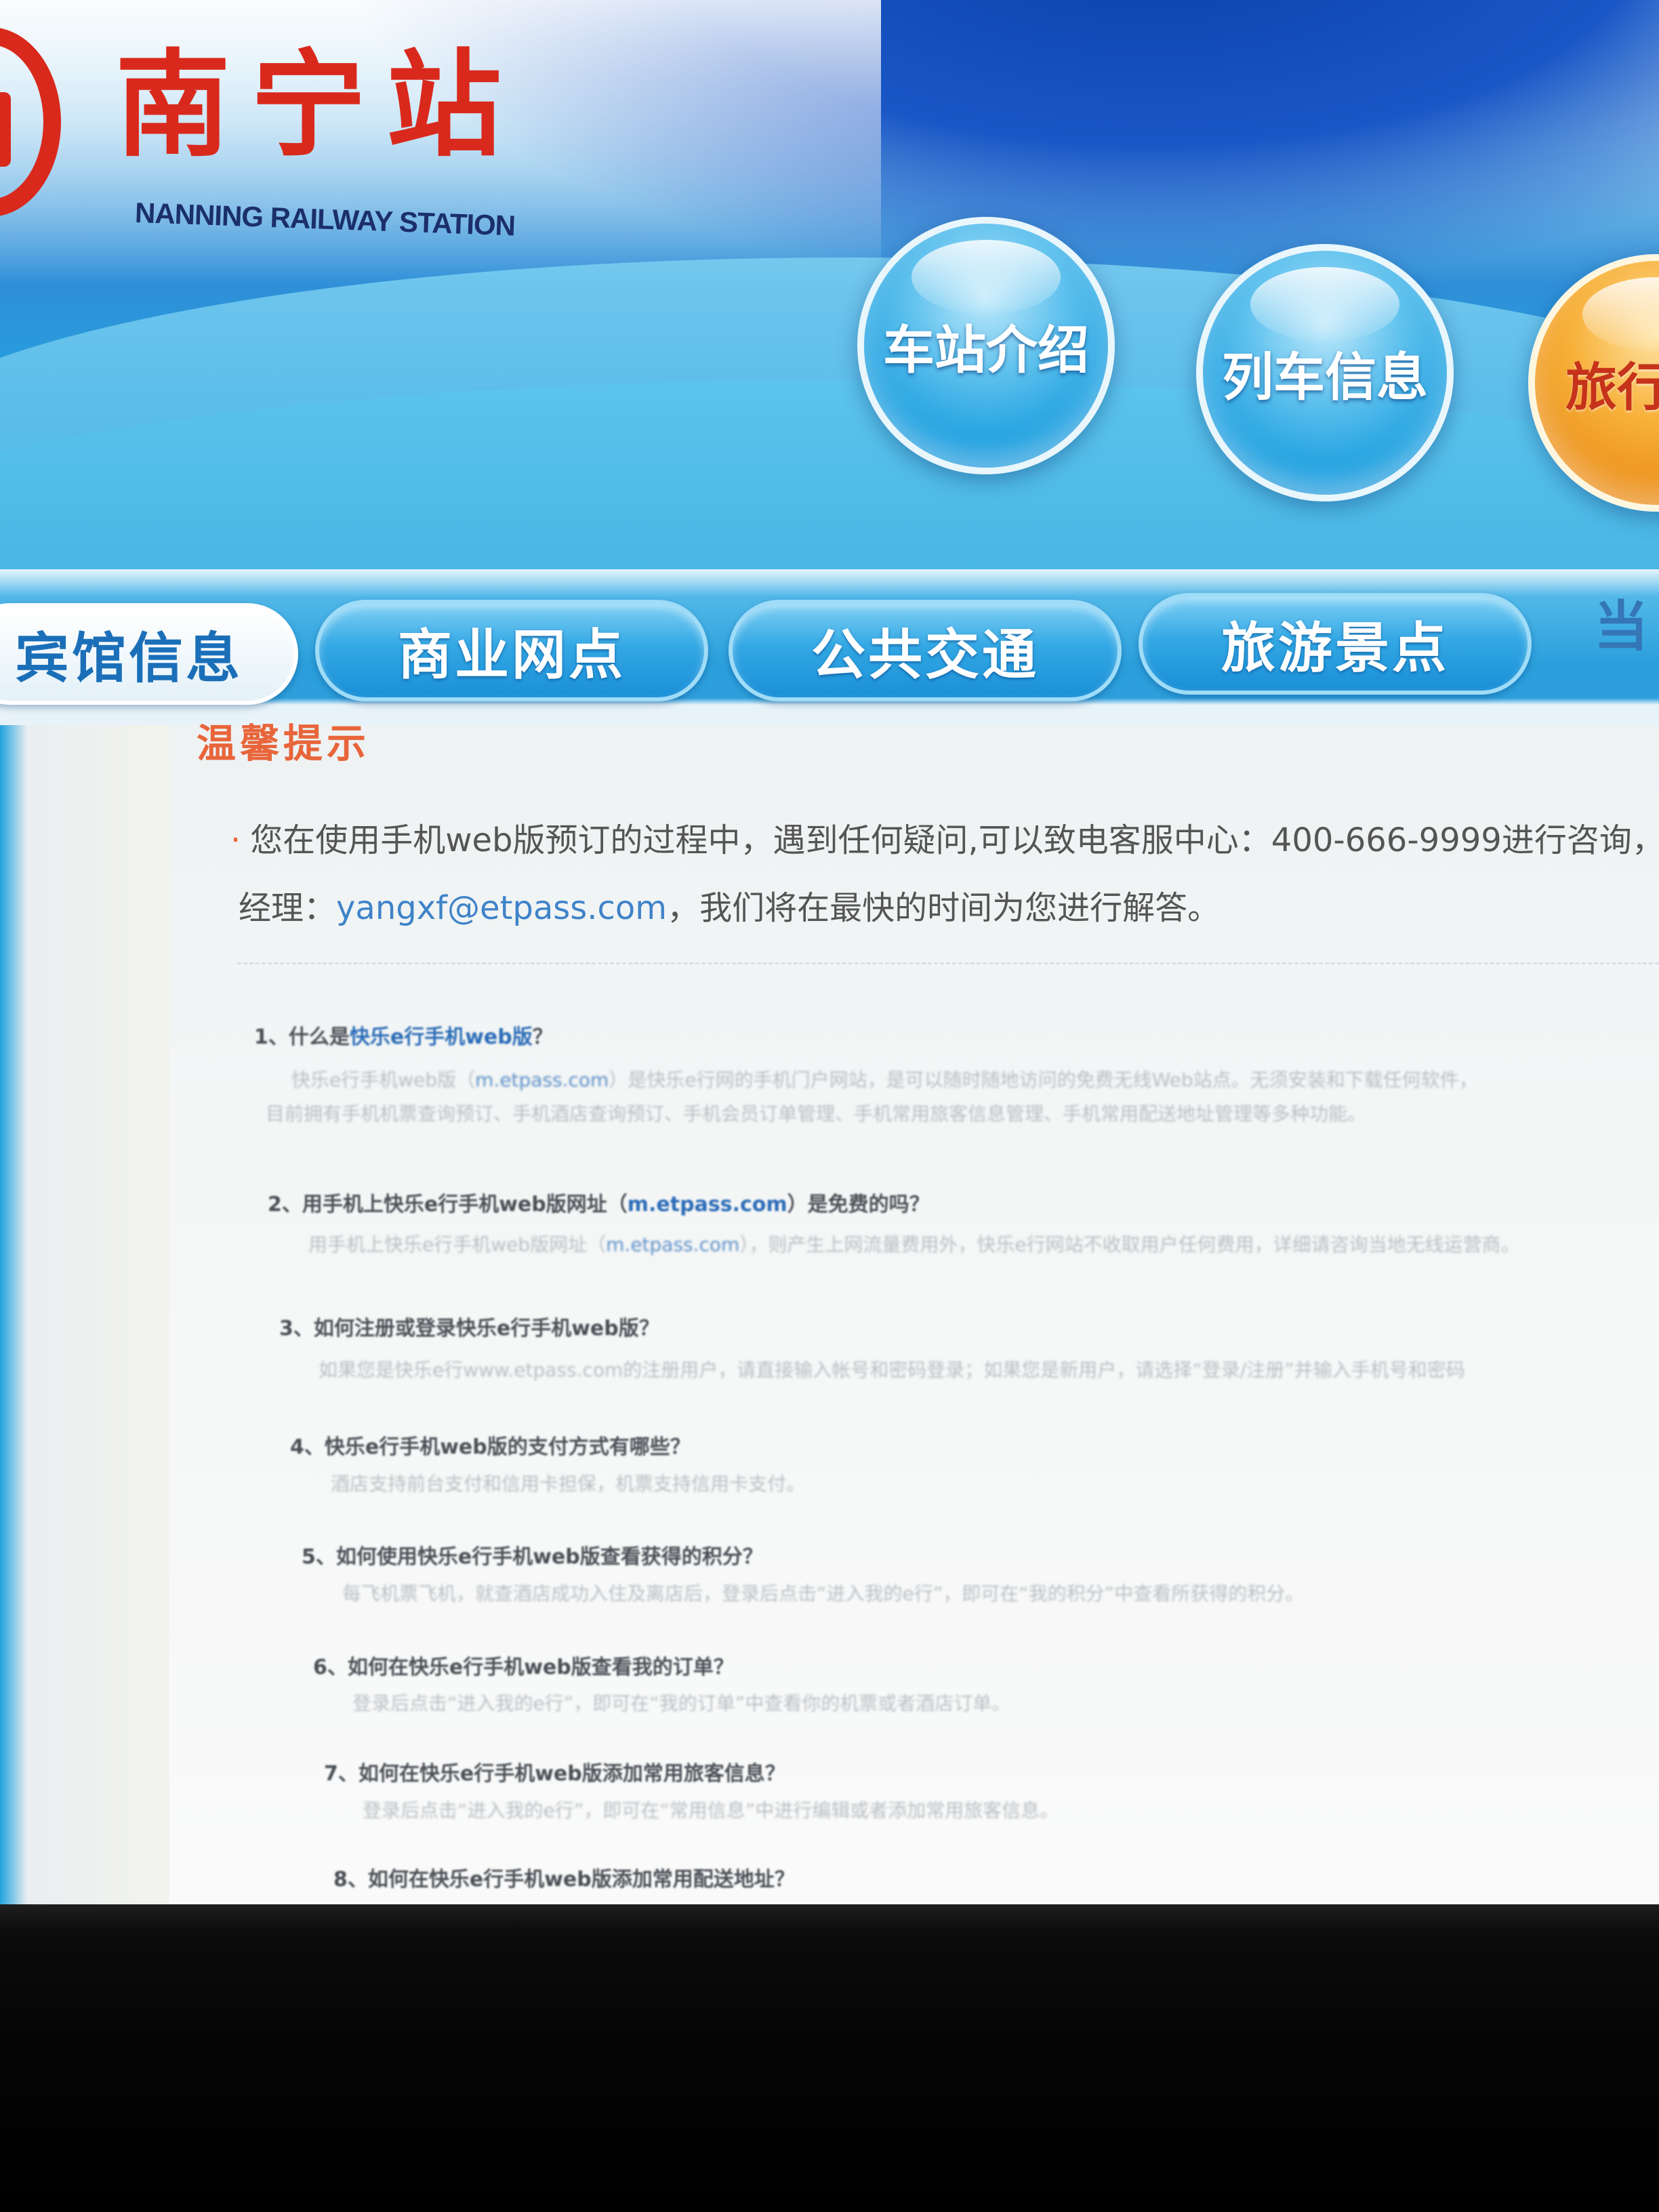 This screenshot has height=2212, width=1659. Describe the element at coordinates (469, 1329) in the screenshot. I see `faq-question: 3、如何注册或登录快乐e行手机web版？` at that location.